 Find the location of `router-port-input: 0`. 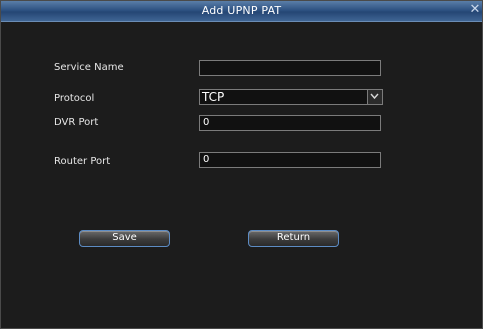

router-port-input: 0 is located at coordinates (290, 160).